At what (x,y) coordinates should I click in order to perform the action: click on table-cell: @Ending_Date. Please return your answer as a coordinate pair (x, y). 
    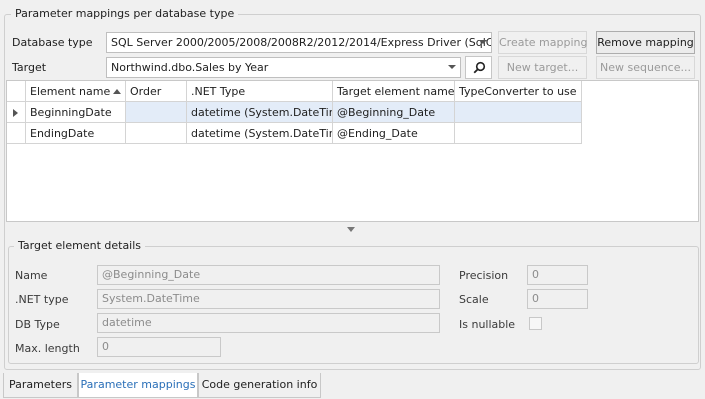
    Looking at the image, I should click on (394, 133).